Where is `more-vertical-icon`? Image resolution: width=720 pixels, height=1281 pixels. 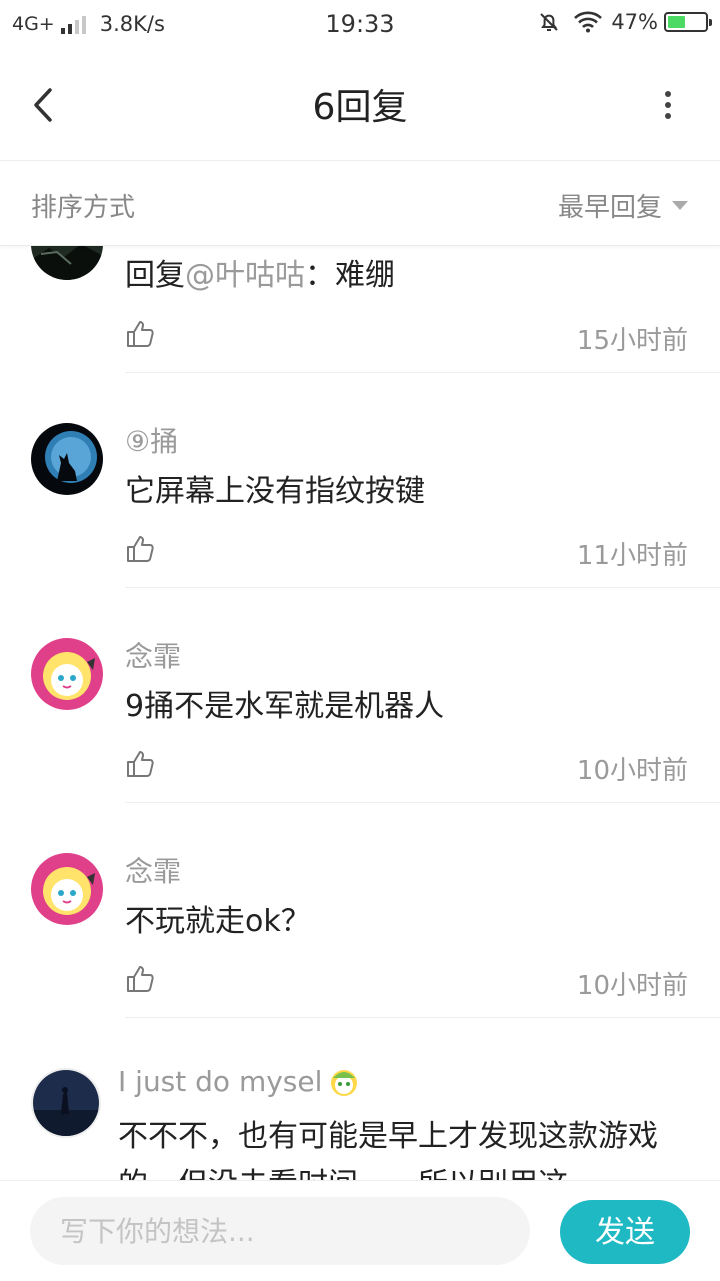
more-vertical-icon is located at coordinates (668, 106).